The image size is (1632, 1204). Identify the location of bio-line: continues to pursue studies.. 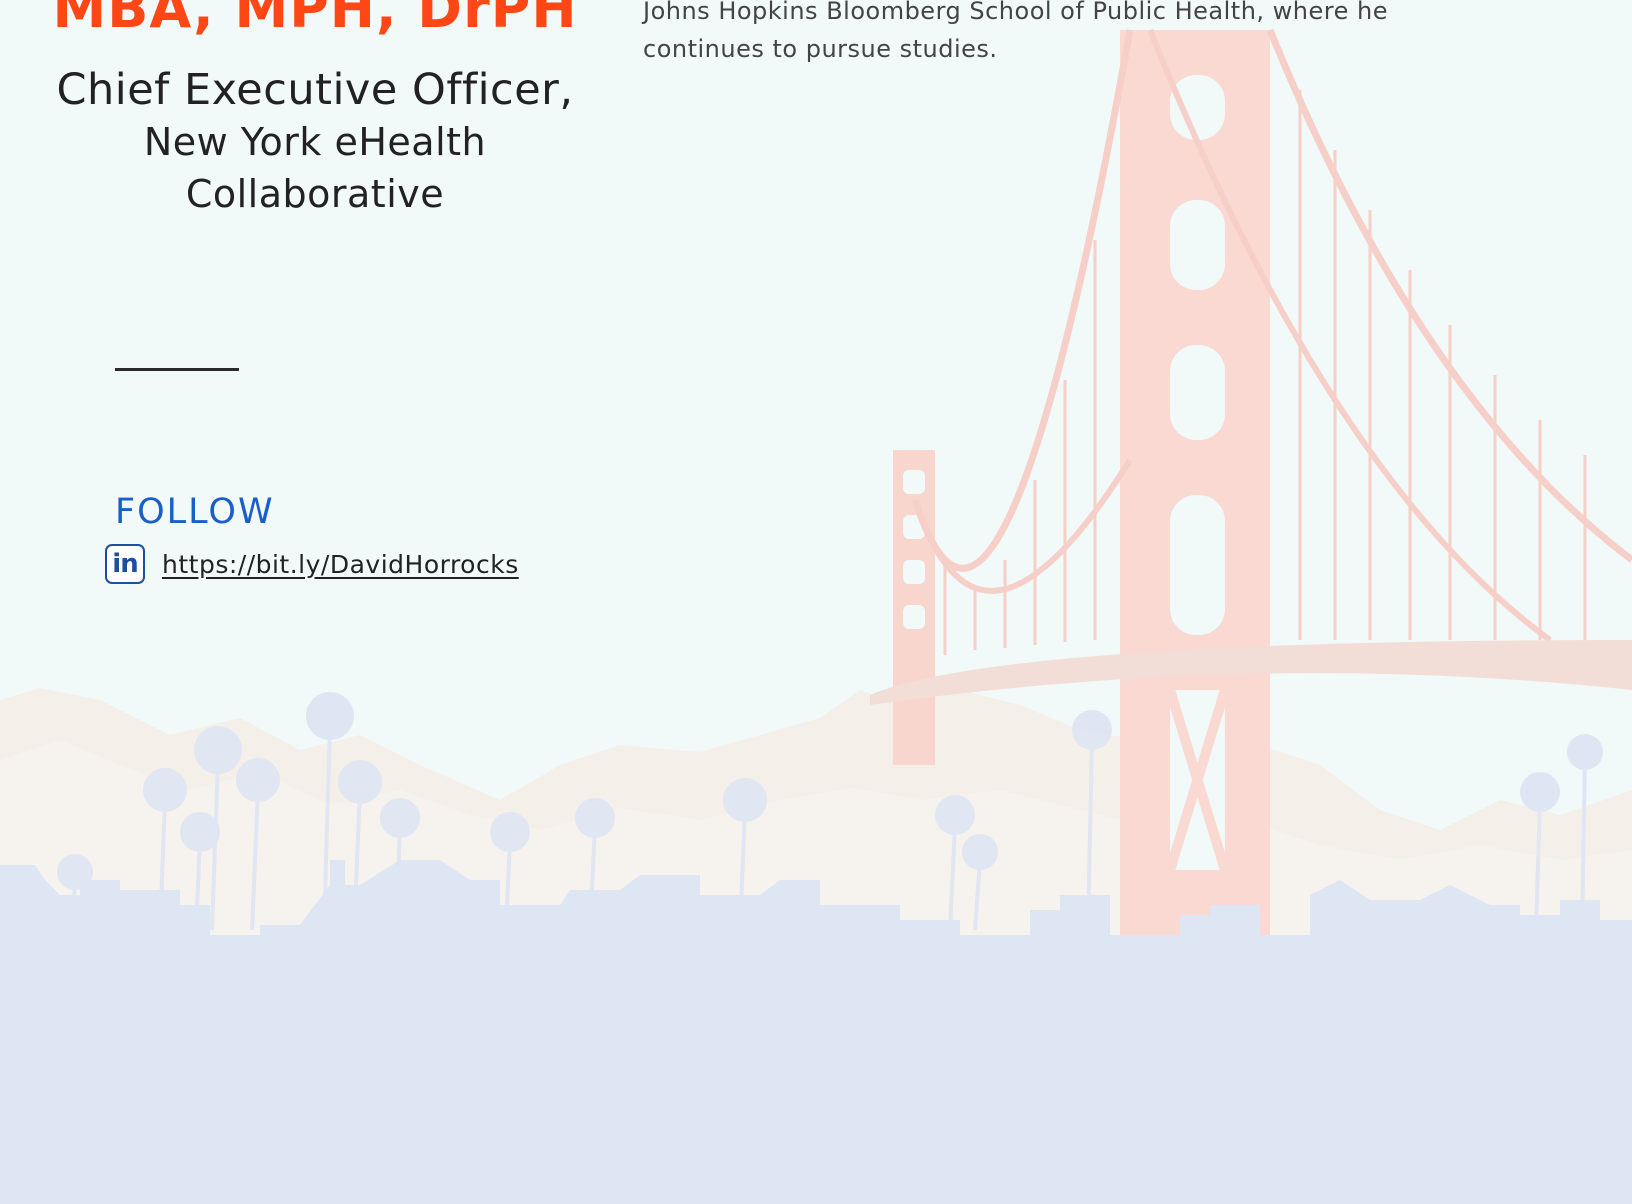
(820, 49).